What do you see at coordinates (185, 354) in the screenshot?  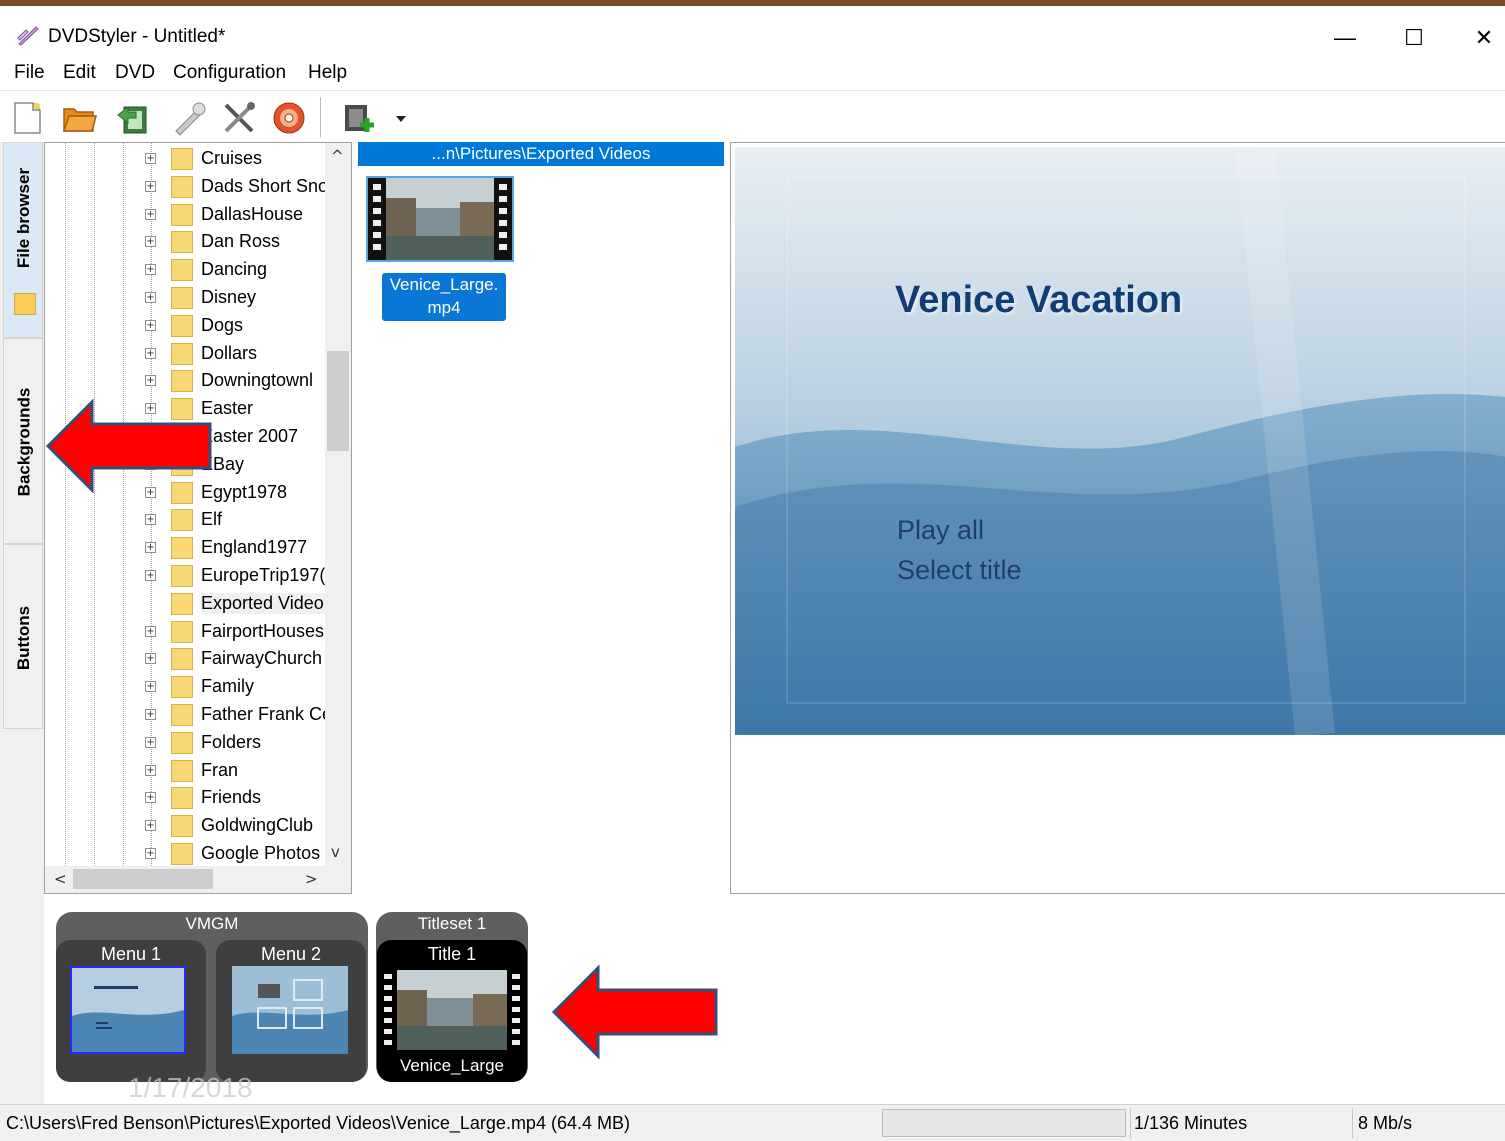 I see `tree-item: + Dollars` at bounding box center [185, 354].